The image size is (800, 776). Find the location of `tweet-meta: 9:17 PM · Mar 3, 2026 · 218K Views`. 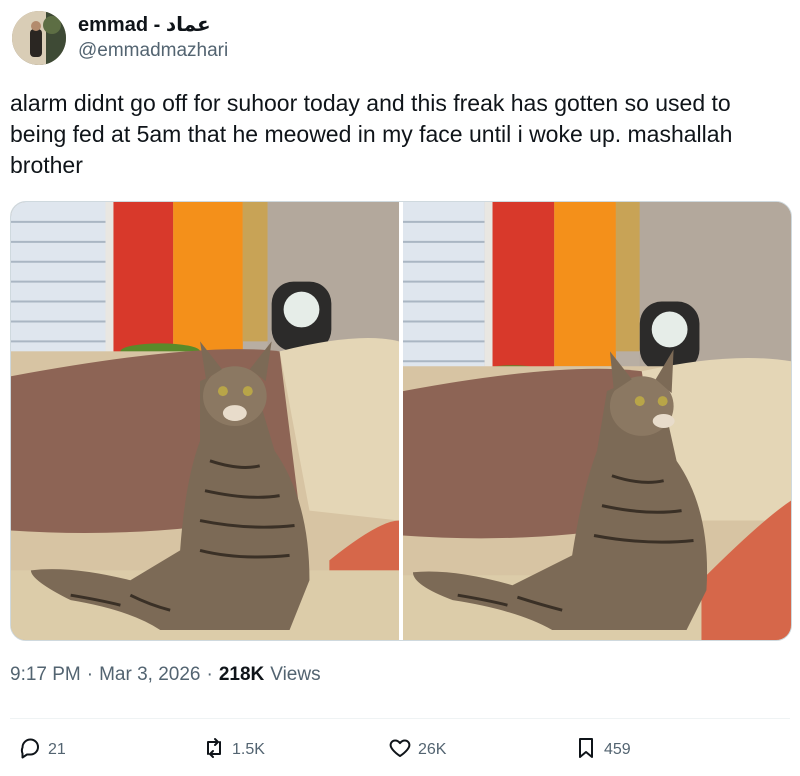

tweet-meta: 9:17 PM · Mar 3, 2026 · 218K Views is located at coordinates (165, 675).